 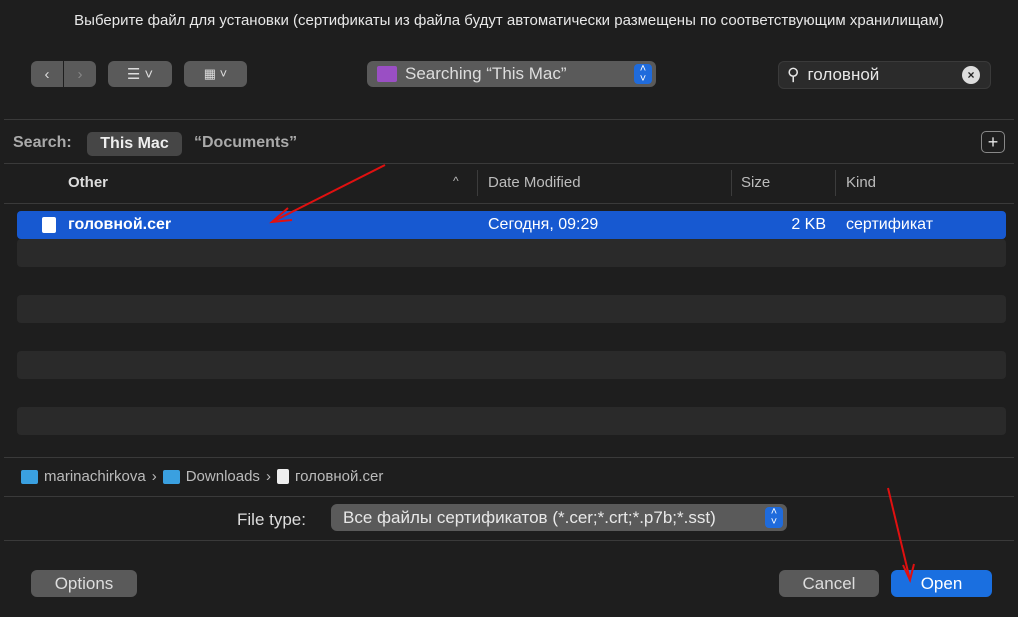 I want to click on list-icon: ☰ ˅, so click(x=140, y=74).